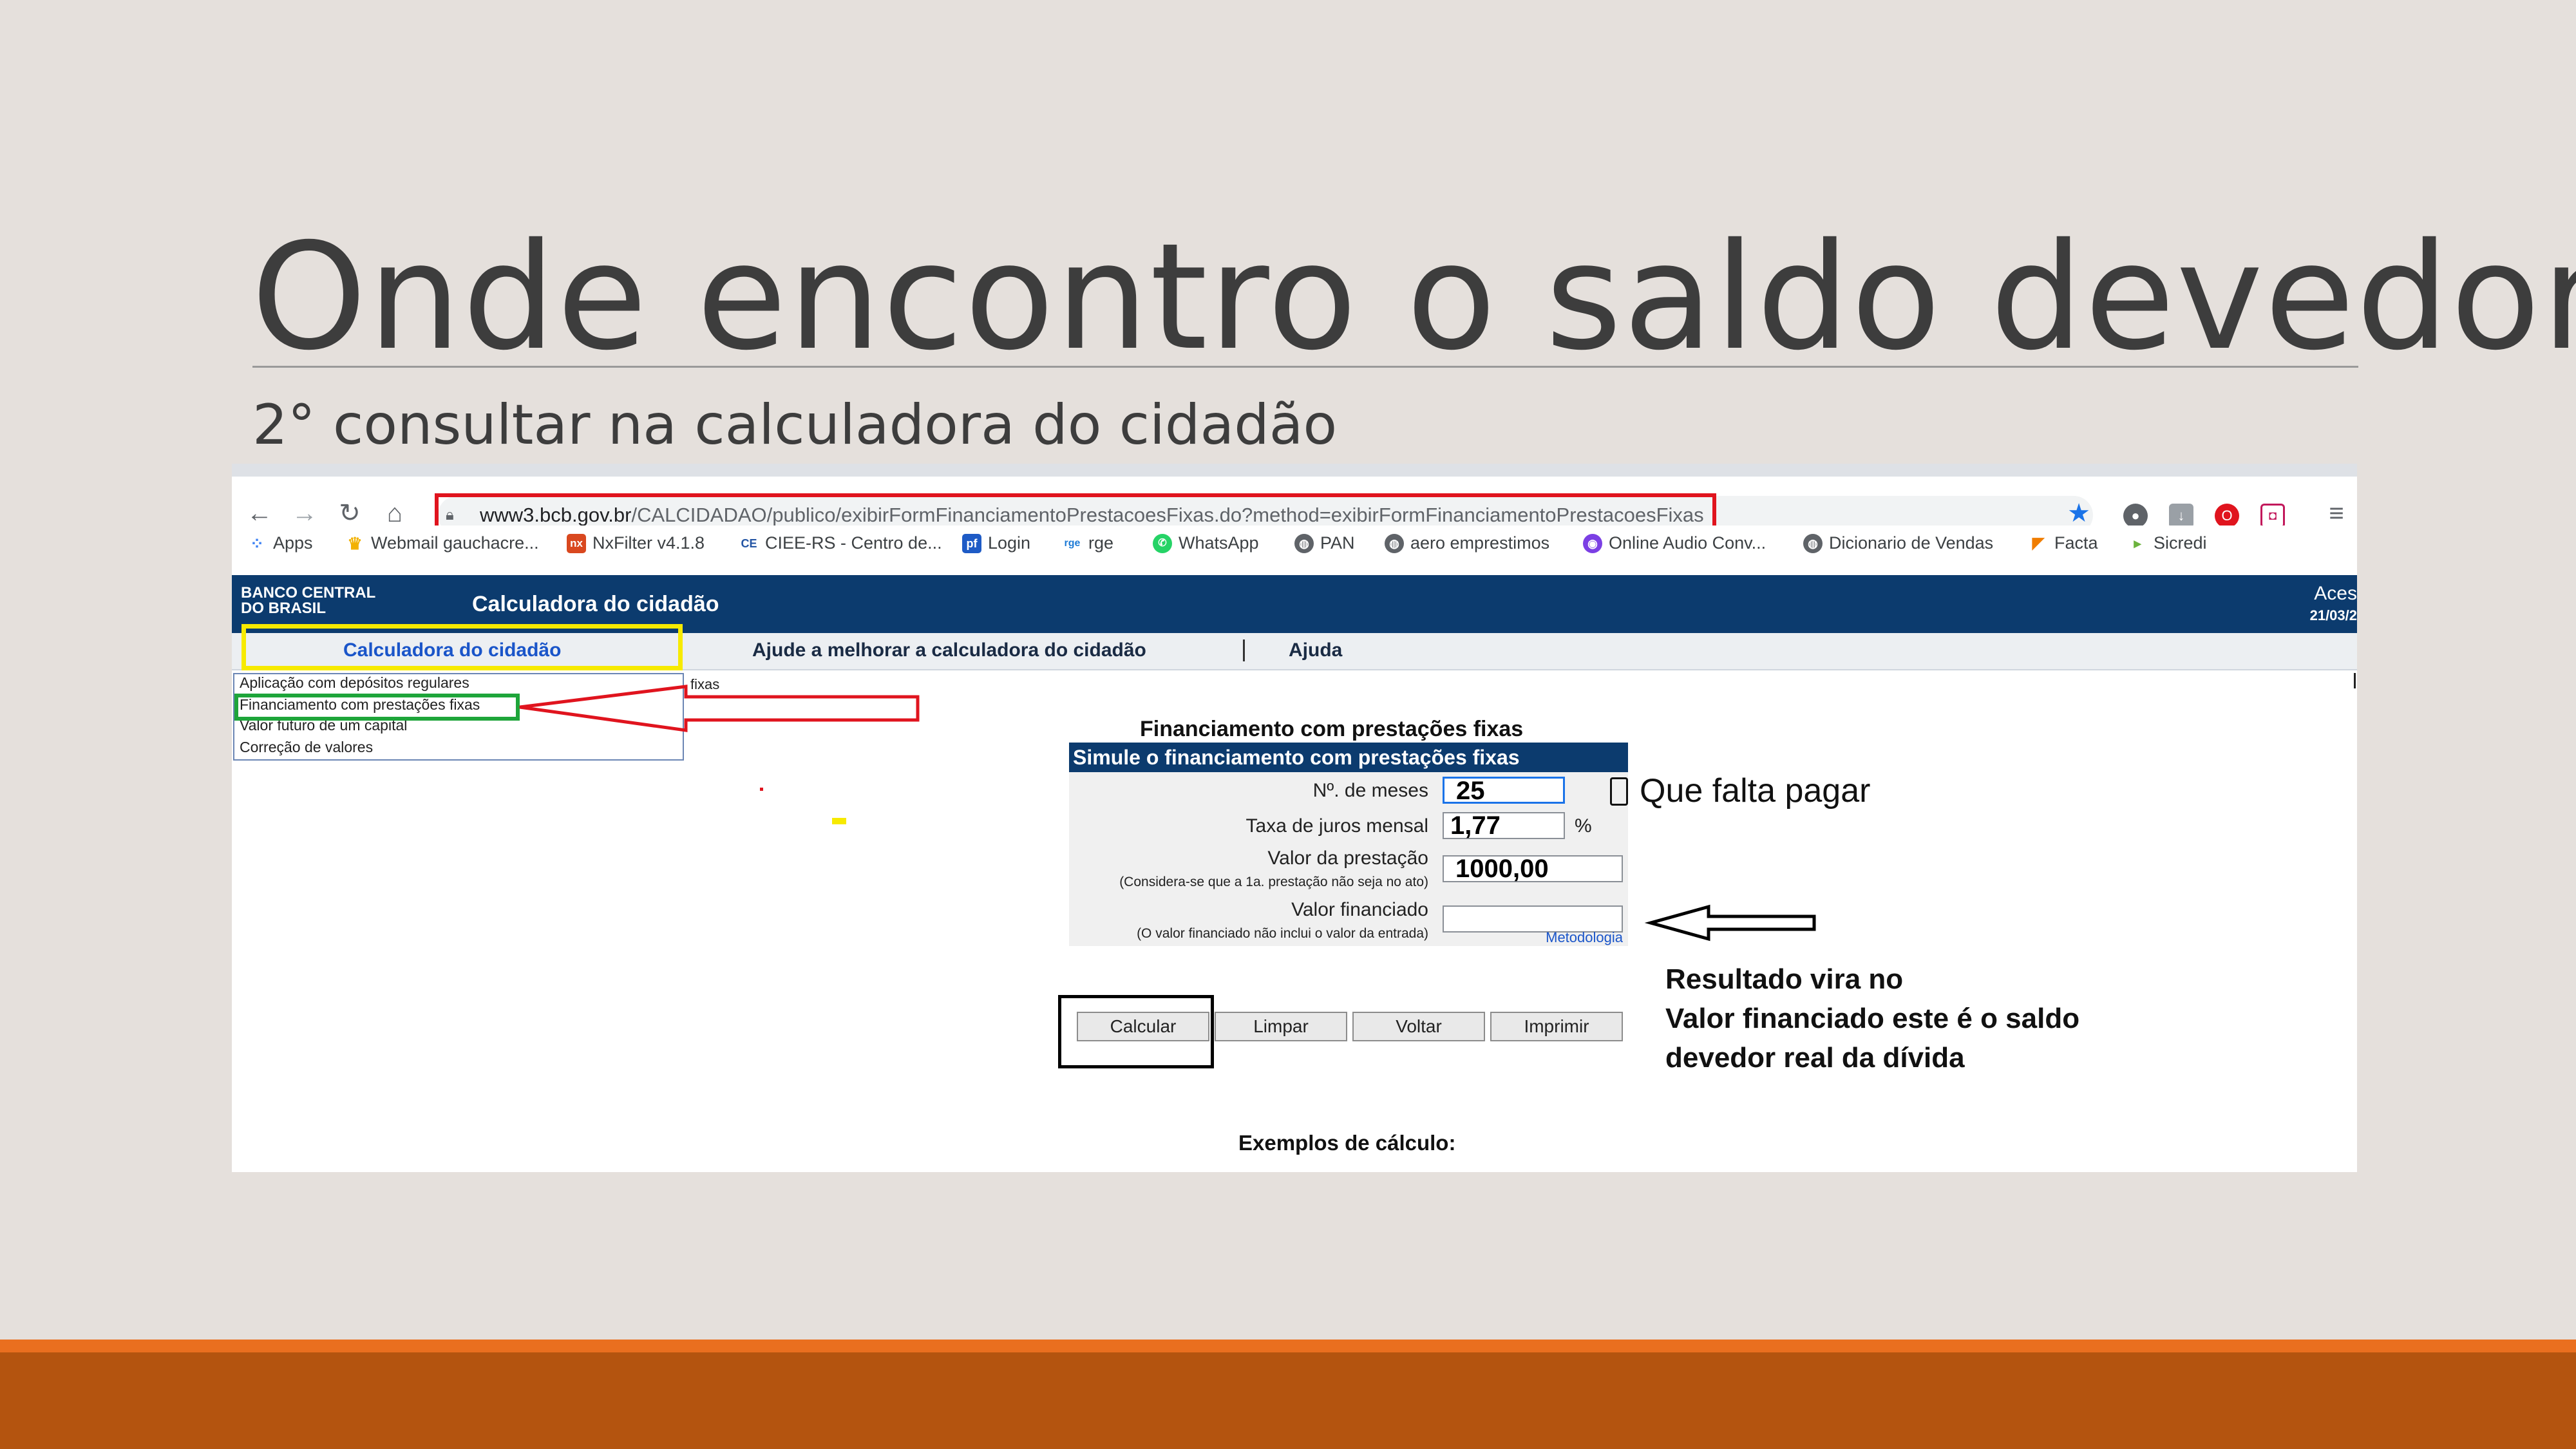 This screenshot has width=2576, height=1449. Describe the element at coordinates (1619, 791) in the screenshot. I see `checkbox-glyph-icon` at that location.